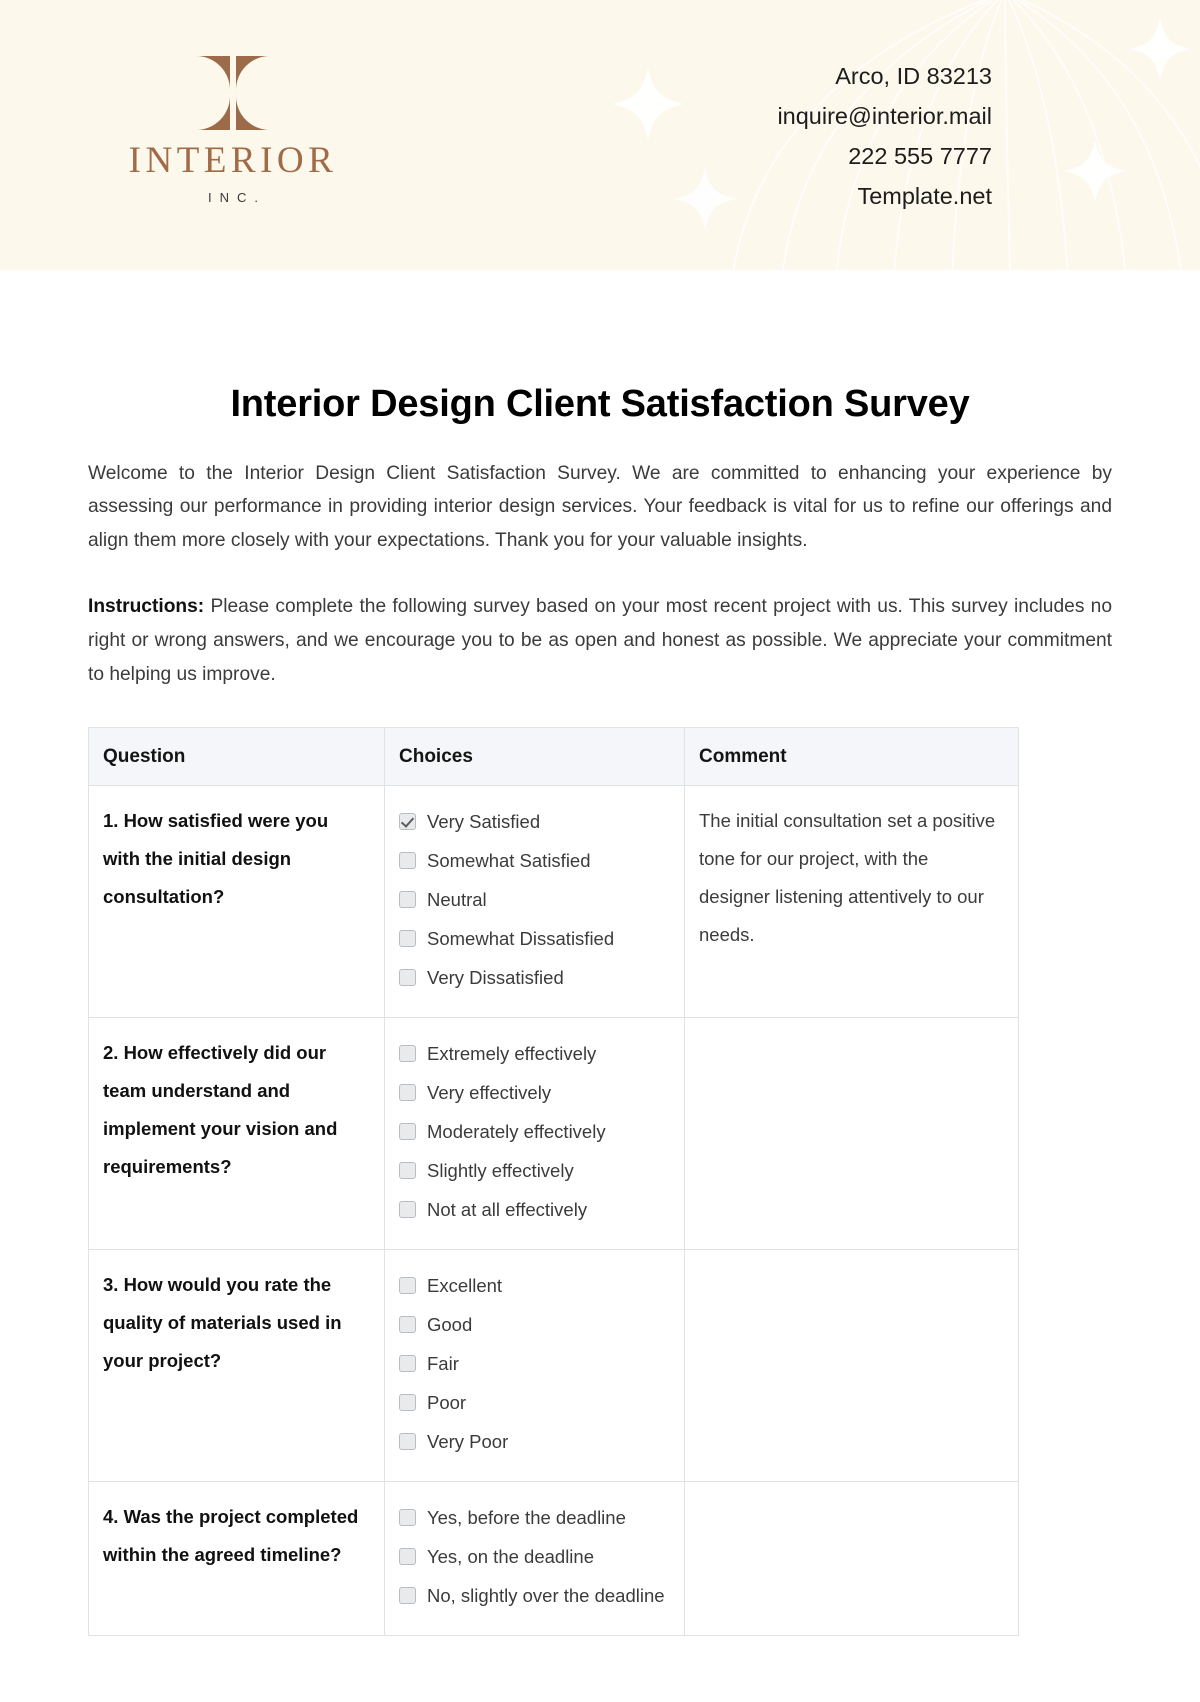 The image size is (1200, 1702). I want to click on interior-inc-logo-icon, so click(233, 93).